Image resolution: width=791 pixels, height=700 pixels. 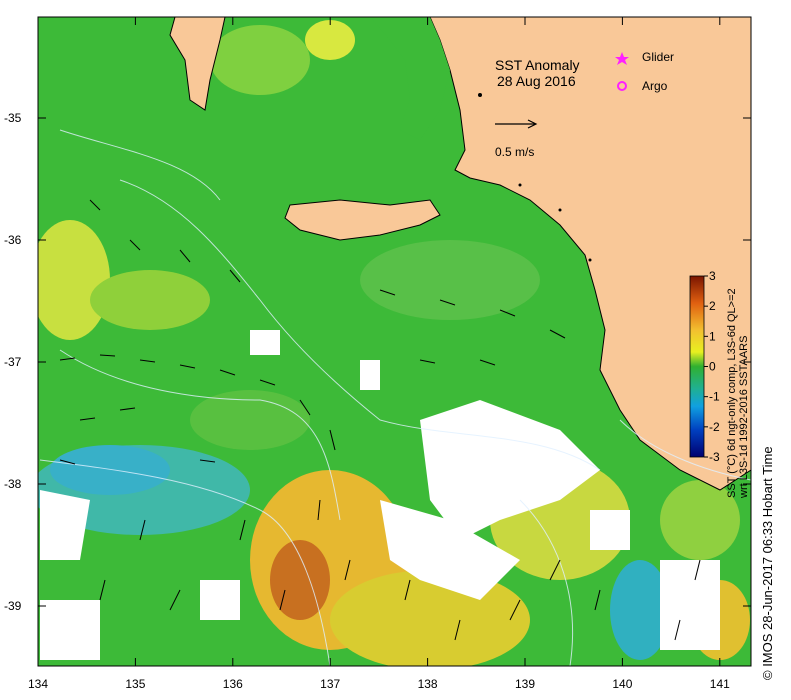 What do you see at coordinates (712, 276) in the screenshot?
I see `colorbar-tick-label: 3` at bounding box center [712, 276].